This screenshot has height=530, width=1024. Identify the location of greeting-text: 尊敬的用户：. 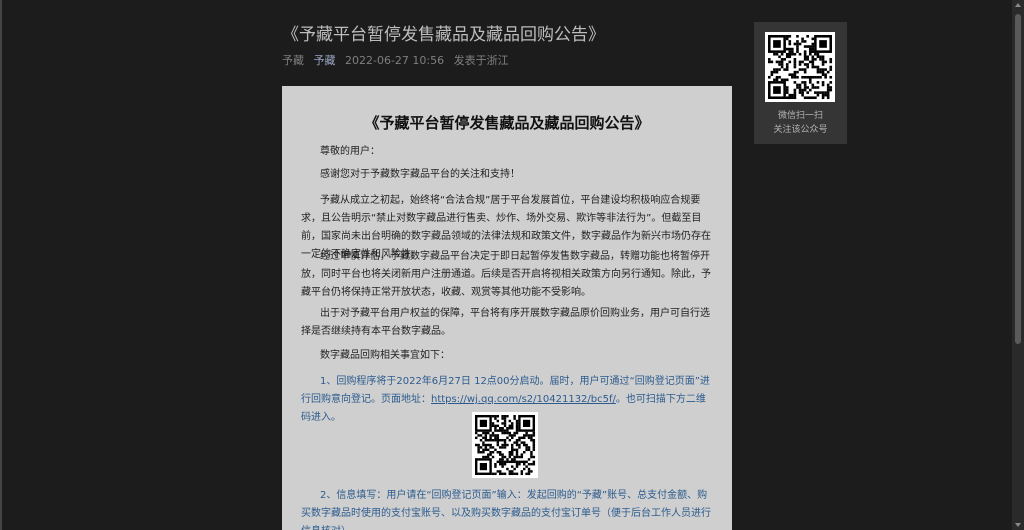
(350, 151).